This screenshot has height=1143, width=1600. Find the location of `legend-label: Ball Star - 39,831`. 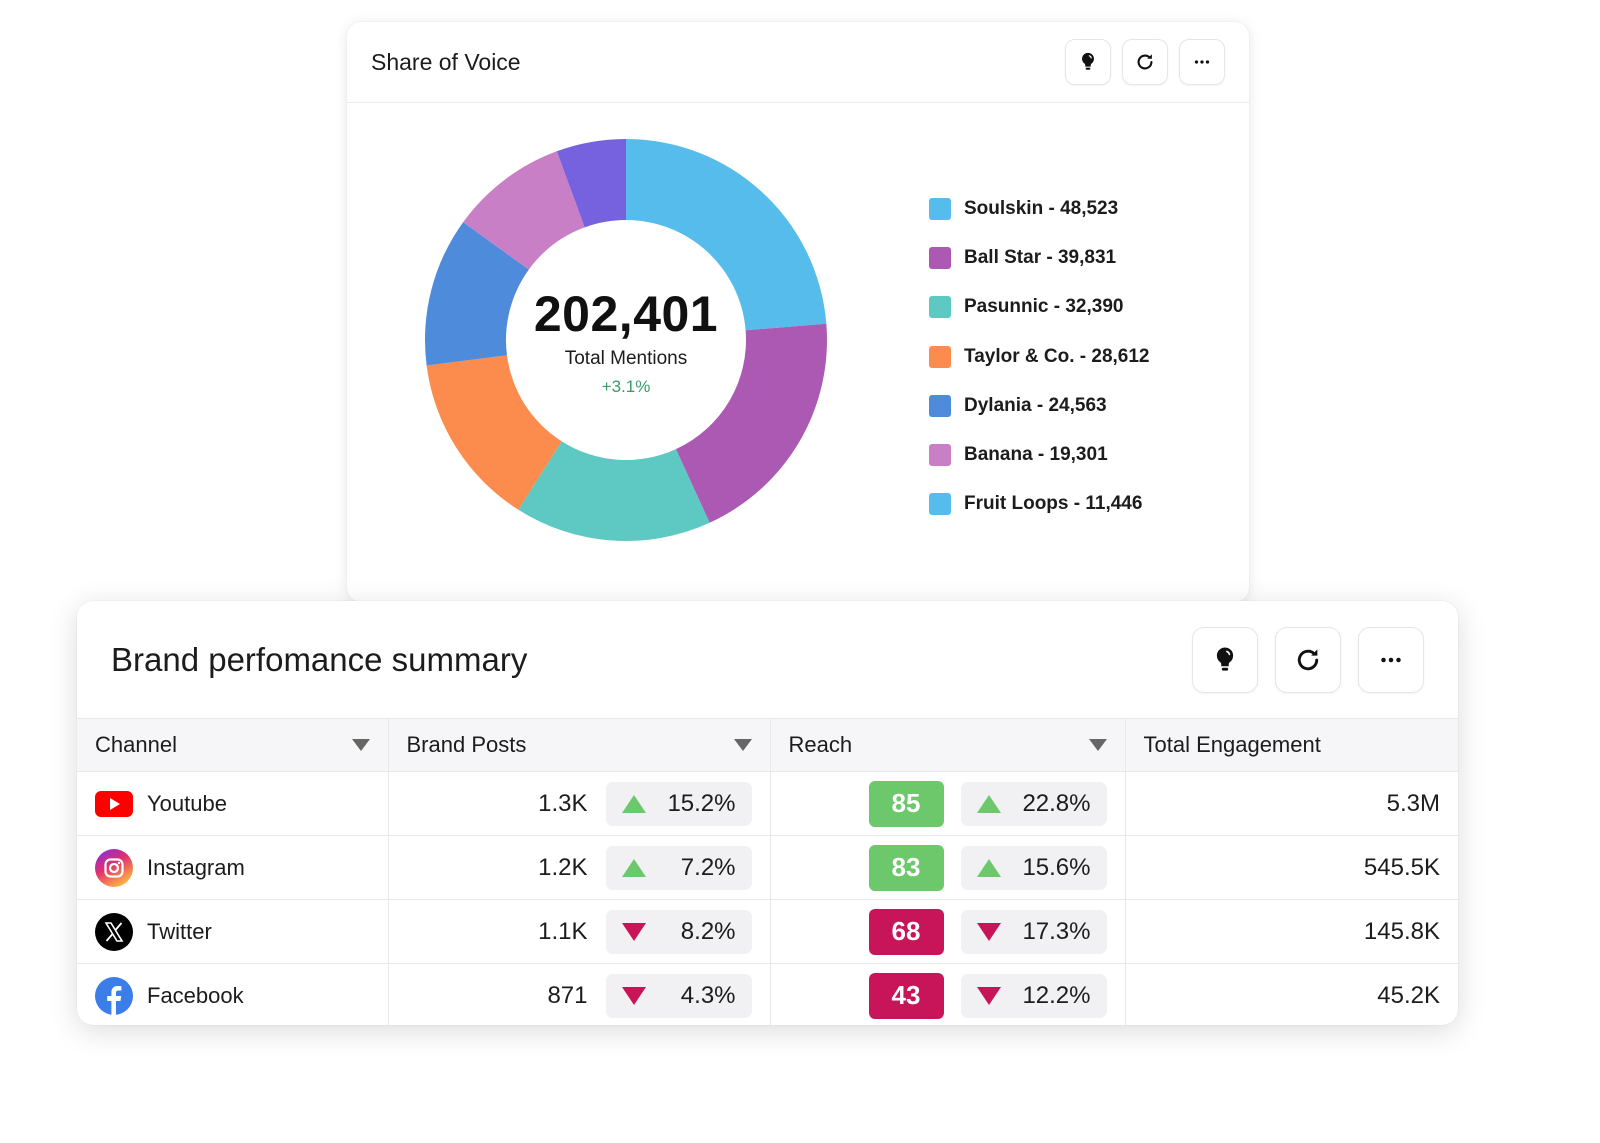

legend-label: Ball Star - 39,831 is located at coordinates (1040, 257).